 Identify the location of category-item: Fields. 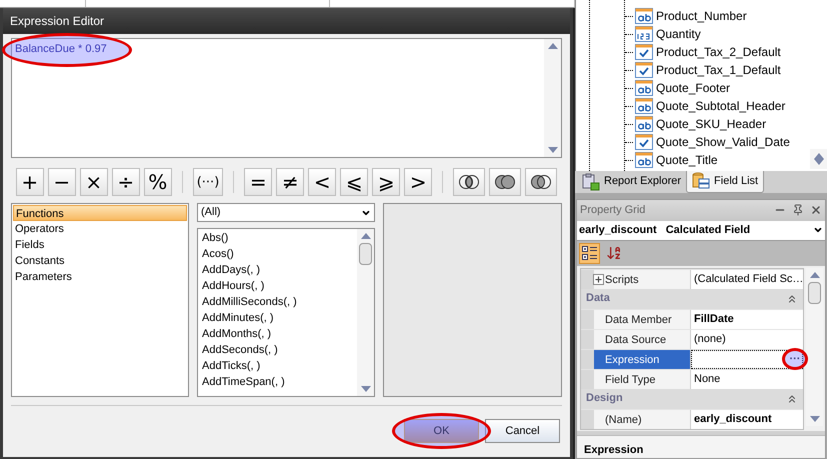
(100, 245).